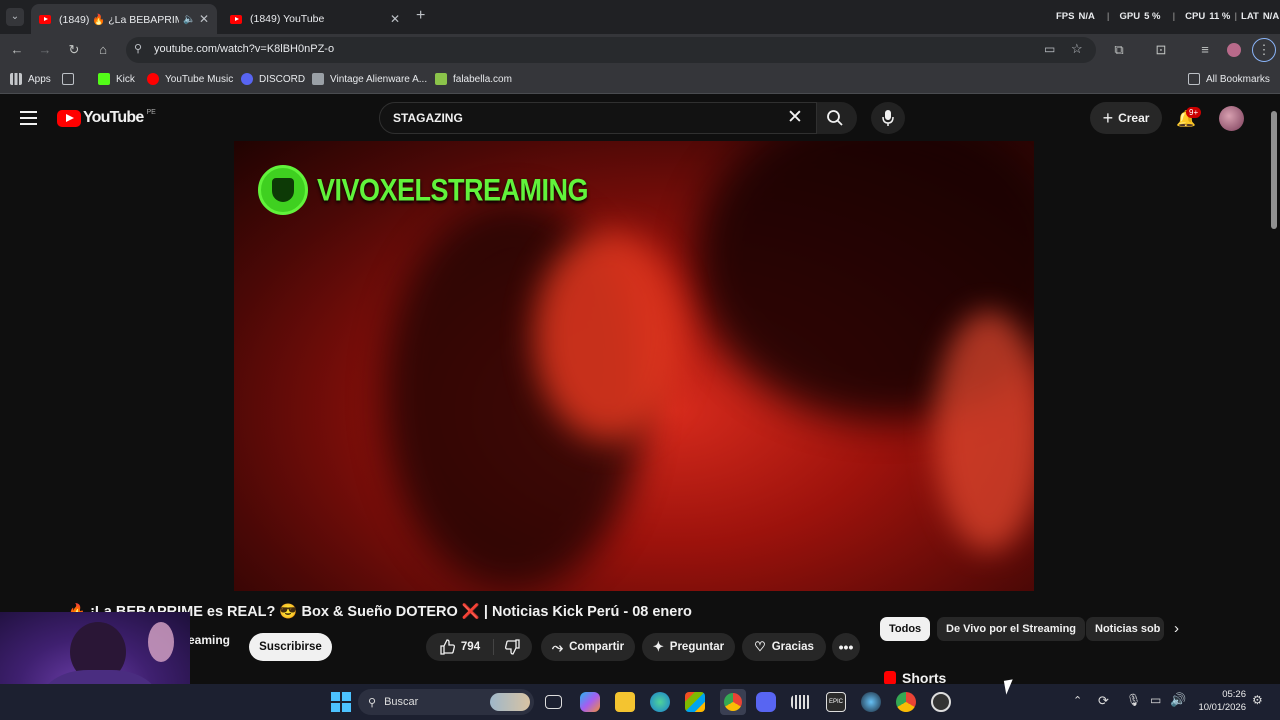 This screenshot has height=720, width=1280. Describe the element at coordinates (905, 629) in the screenshot. I see `chip-todos: Todos` at that location.